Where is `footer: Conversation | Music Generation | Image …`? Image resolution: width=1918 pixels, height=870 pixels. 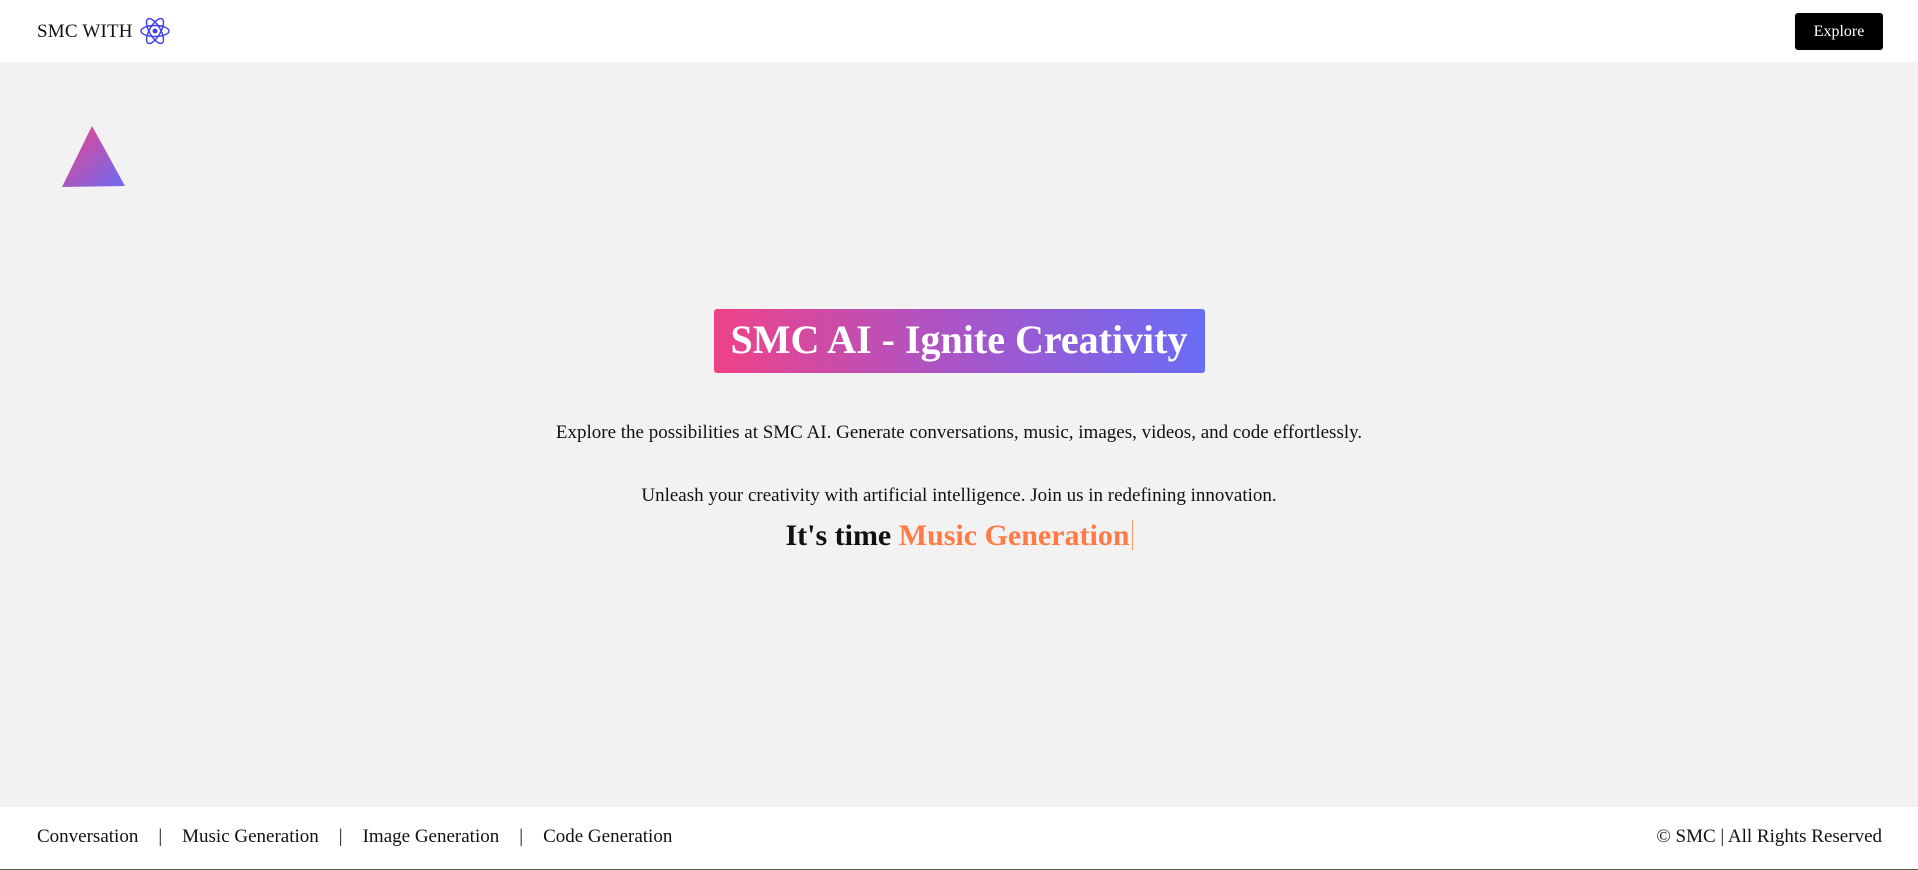 footer: Conversation | Music Generation | Image … is located at coordinates (959, 838).